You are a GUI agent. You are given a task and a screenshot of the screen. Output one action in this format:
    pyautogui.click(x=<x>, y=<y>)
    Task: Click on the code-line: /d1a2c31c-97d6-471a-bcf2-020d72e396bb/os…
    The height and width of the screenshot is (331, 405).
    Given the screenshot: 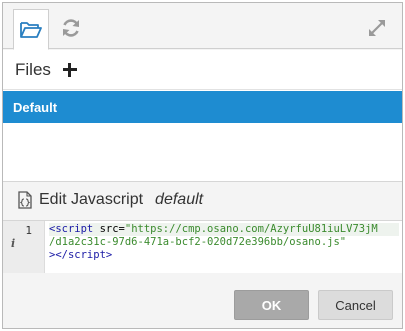 What is the action you would take?
    pyautogui.click(x=224, y=242)
    